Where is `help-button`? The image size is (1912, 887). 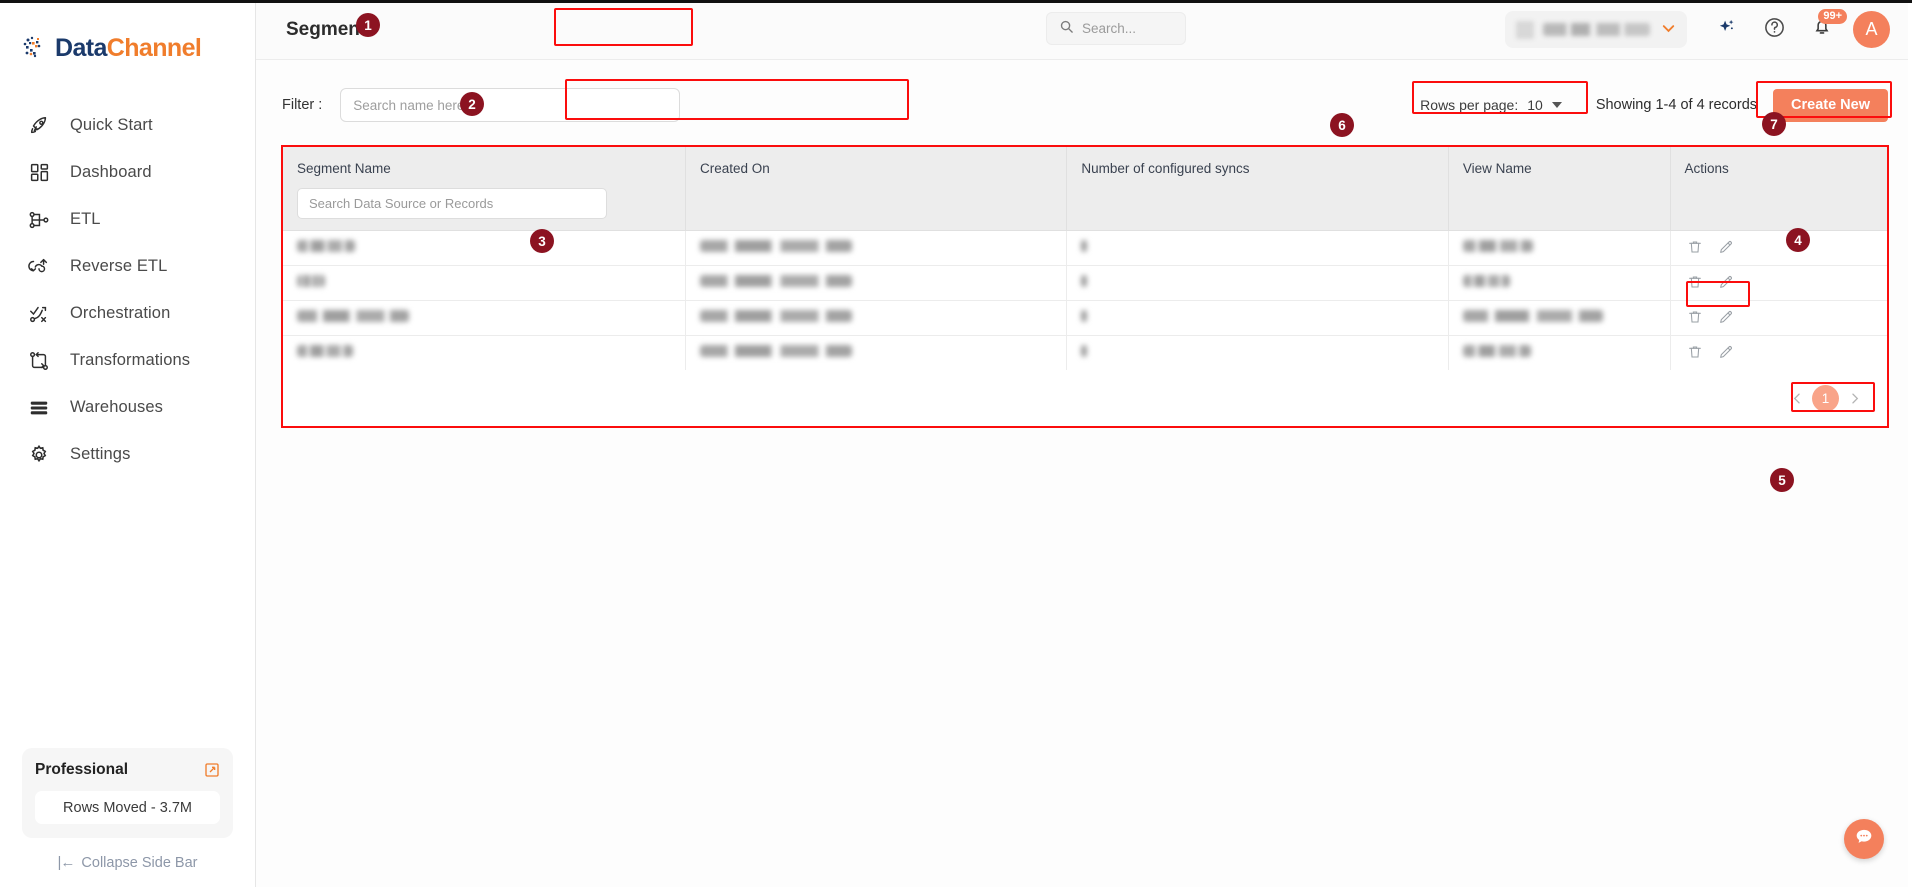
help-button is located at coordinates (1774, 30).